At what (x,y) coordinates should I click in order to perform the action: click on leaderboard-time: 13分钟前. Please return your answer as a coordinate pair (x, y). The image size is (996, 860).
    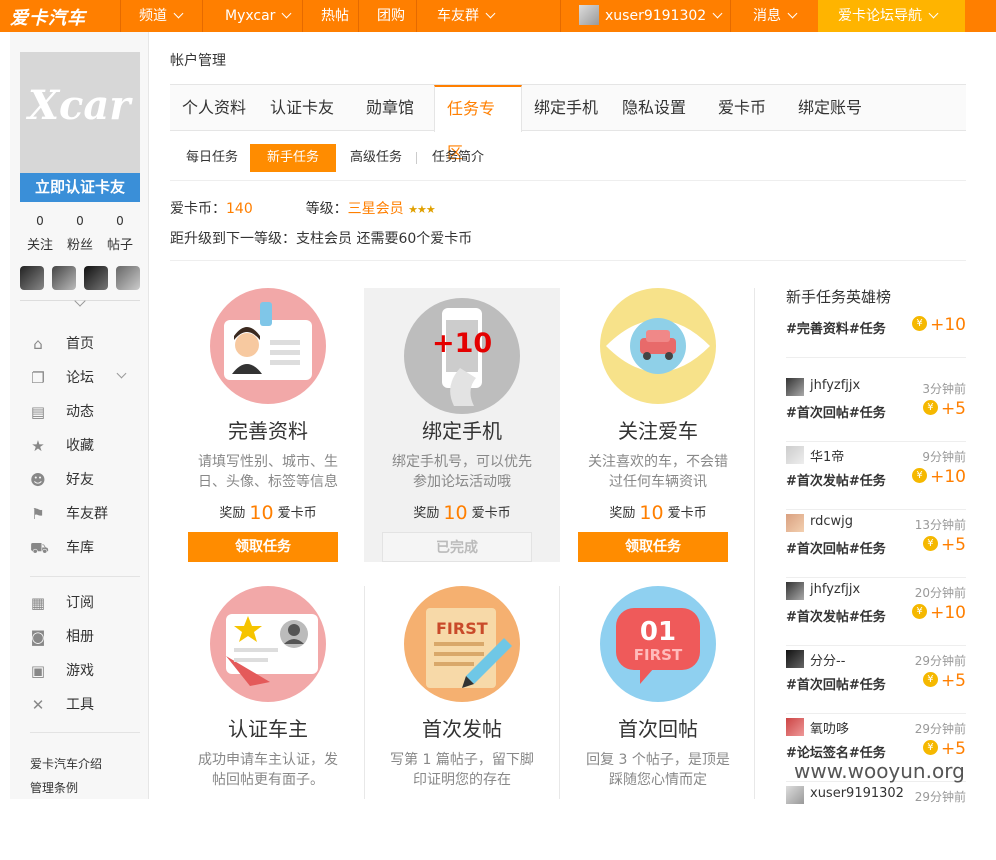
    Looking at the image, I should click on (940, 525).